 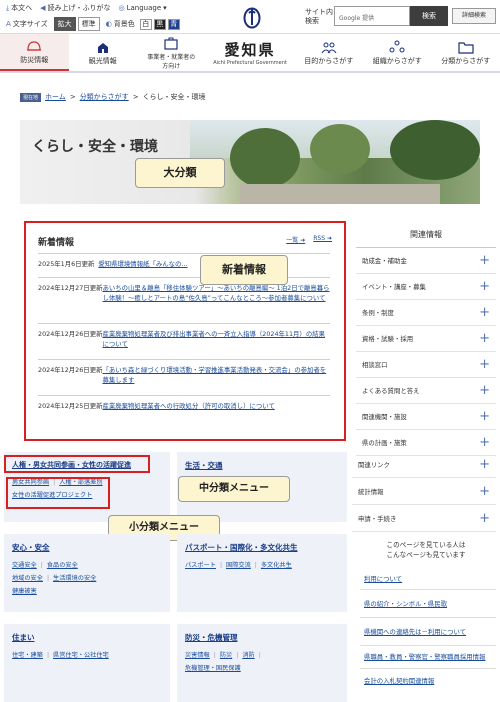 What do you see at coordinates (426, 261) in the screenshot?
I see `sidebar-item-grants: 助成金・補助金 +` at bounding box center [426, 261].